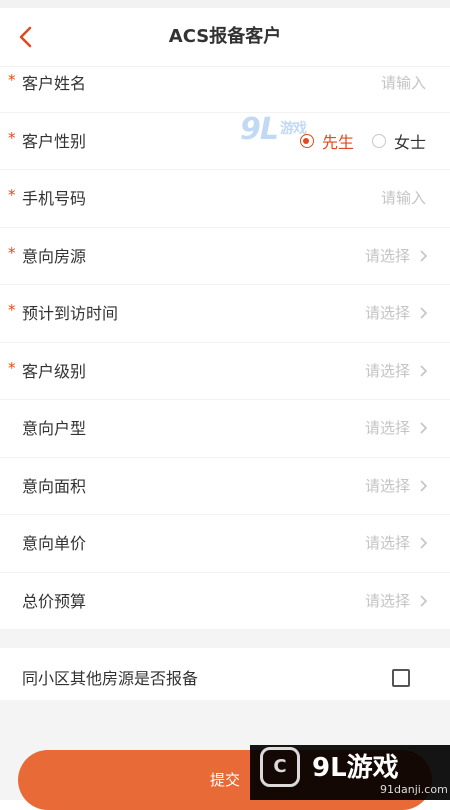 The width and height of the screenshot is (450, 810). I want to click on customer-gender-row: * 客户性别 先生 女士, so click(225, 141).